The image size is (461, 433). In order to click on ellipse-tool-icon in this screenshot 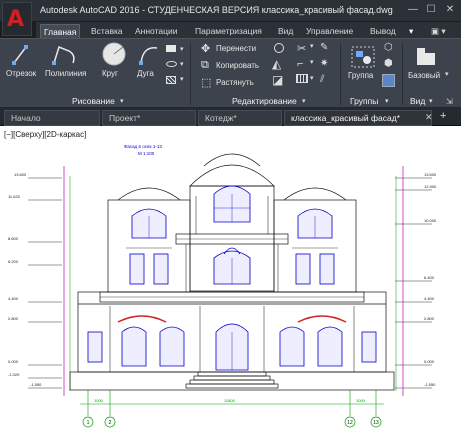, I will do `click(171, 64)`.